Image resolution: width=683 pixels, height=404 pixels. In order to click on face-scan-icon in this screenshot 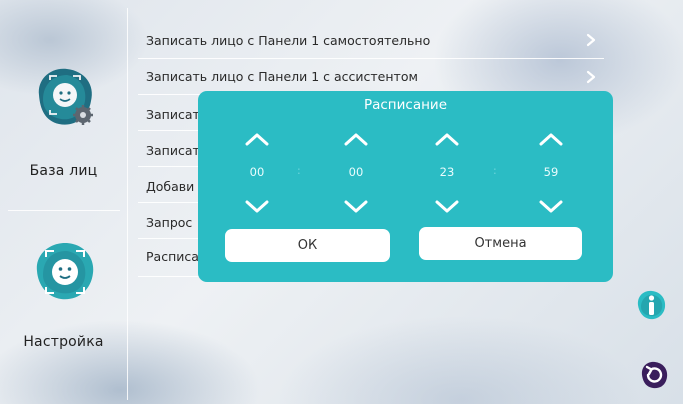, I will do `click(65, 271)`.